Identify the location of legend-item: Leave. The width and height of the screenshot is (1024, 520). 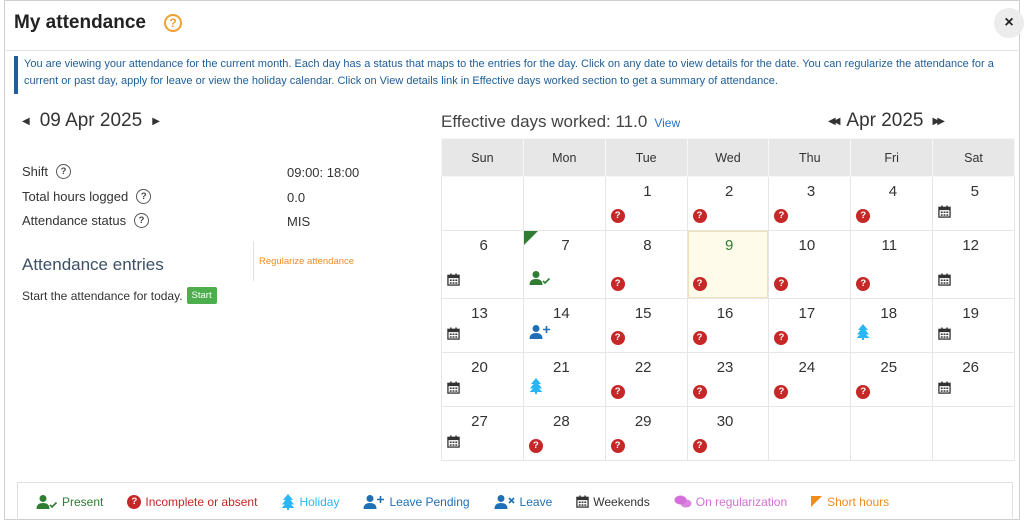
(523, 502).